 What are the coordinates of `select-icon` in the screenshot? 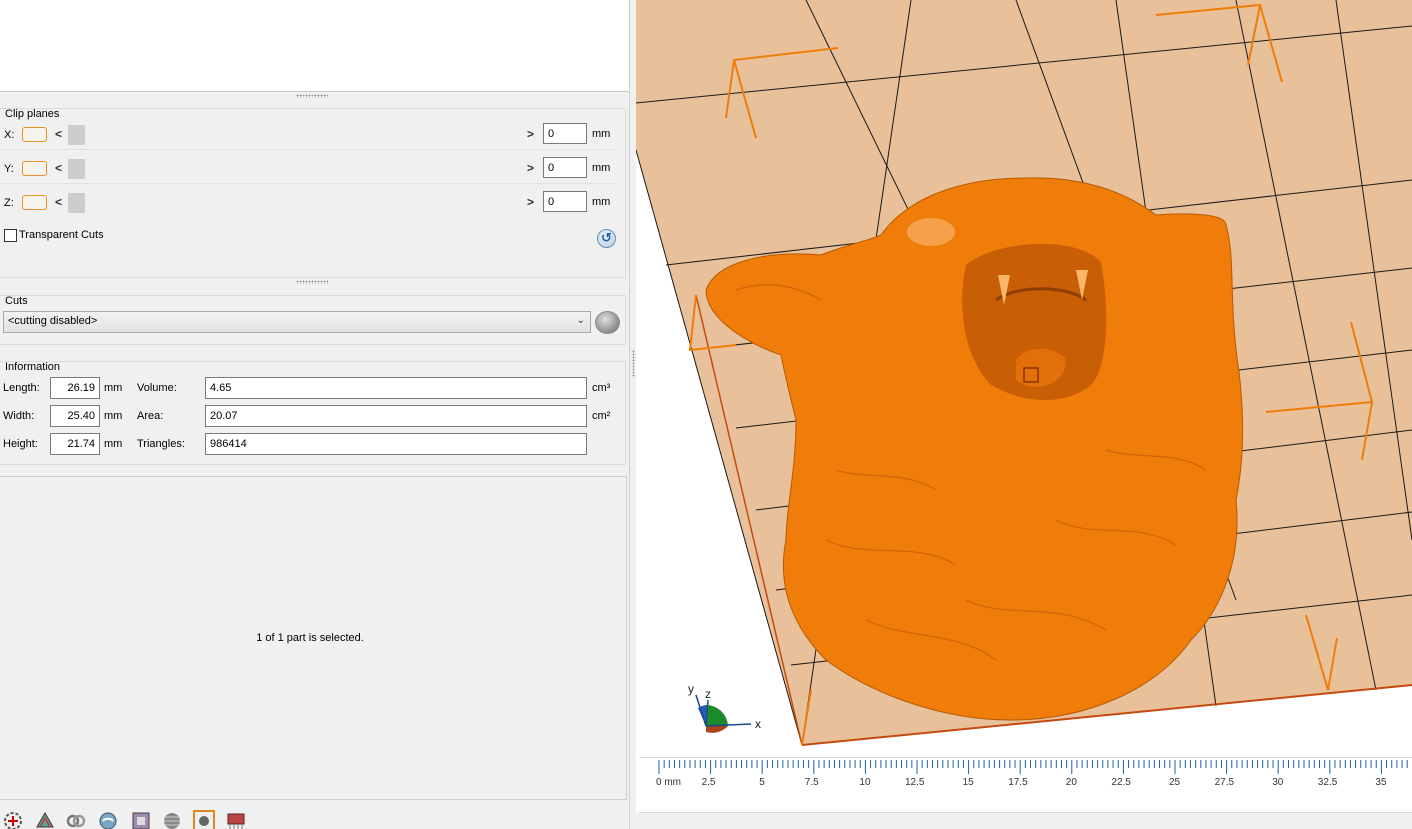 It's located at (204, 819).